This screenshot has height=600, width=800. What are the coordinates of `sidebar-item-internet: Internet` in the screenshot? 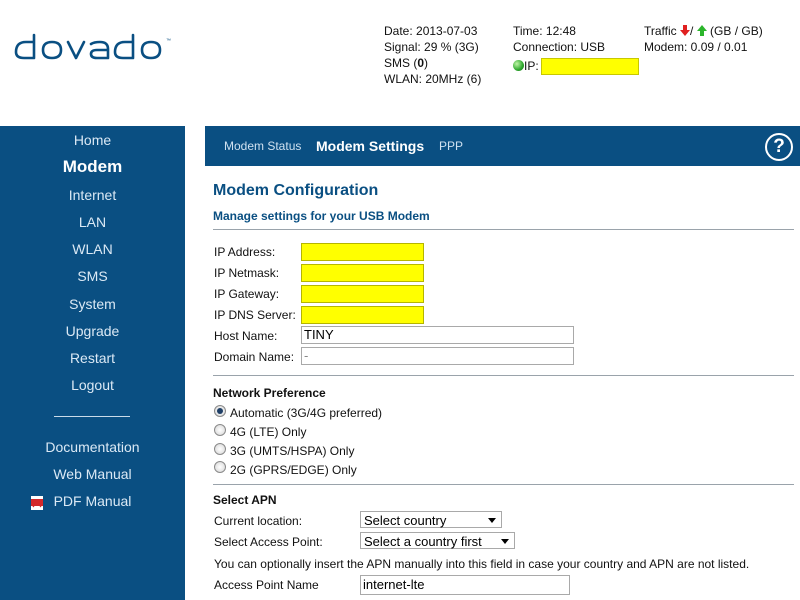 It's located at (92, 195).